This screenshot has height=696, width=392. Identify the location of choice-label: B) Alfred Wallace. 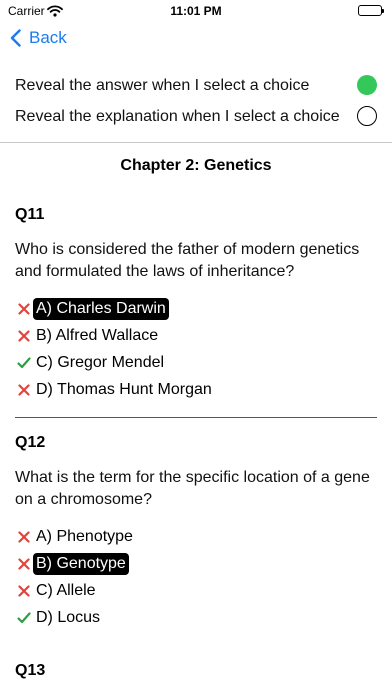
(97, 335).